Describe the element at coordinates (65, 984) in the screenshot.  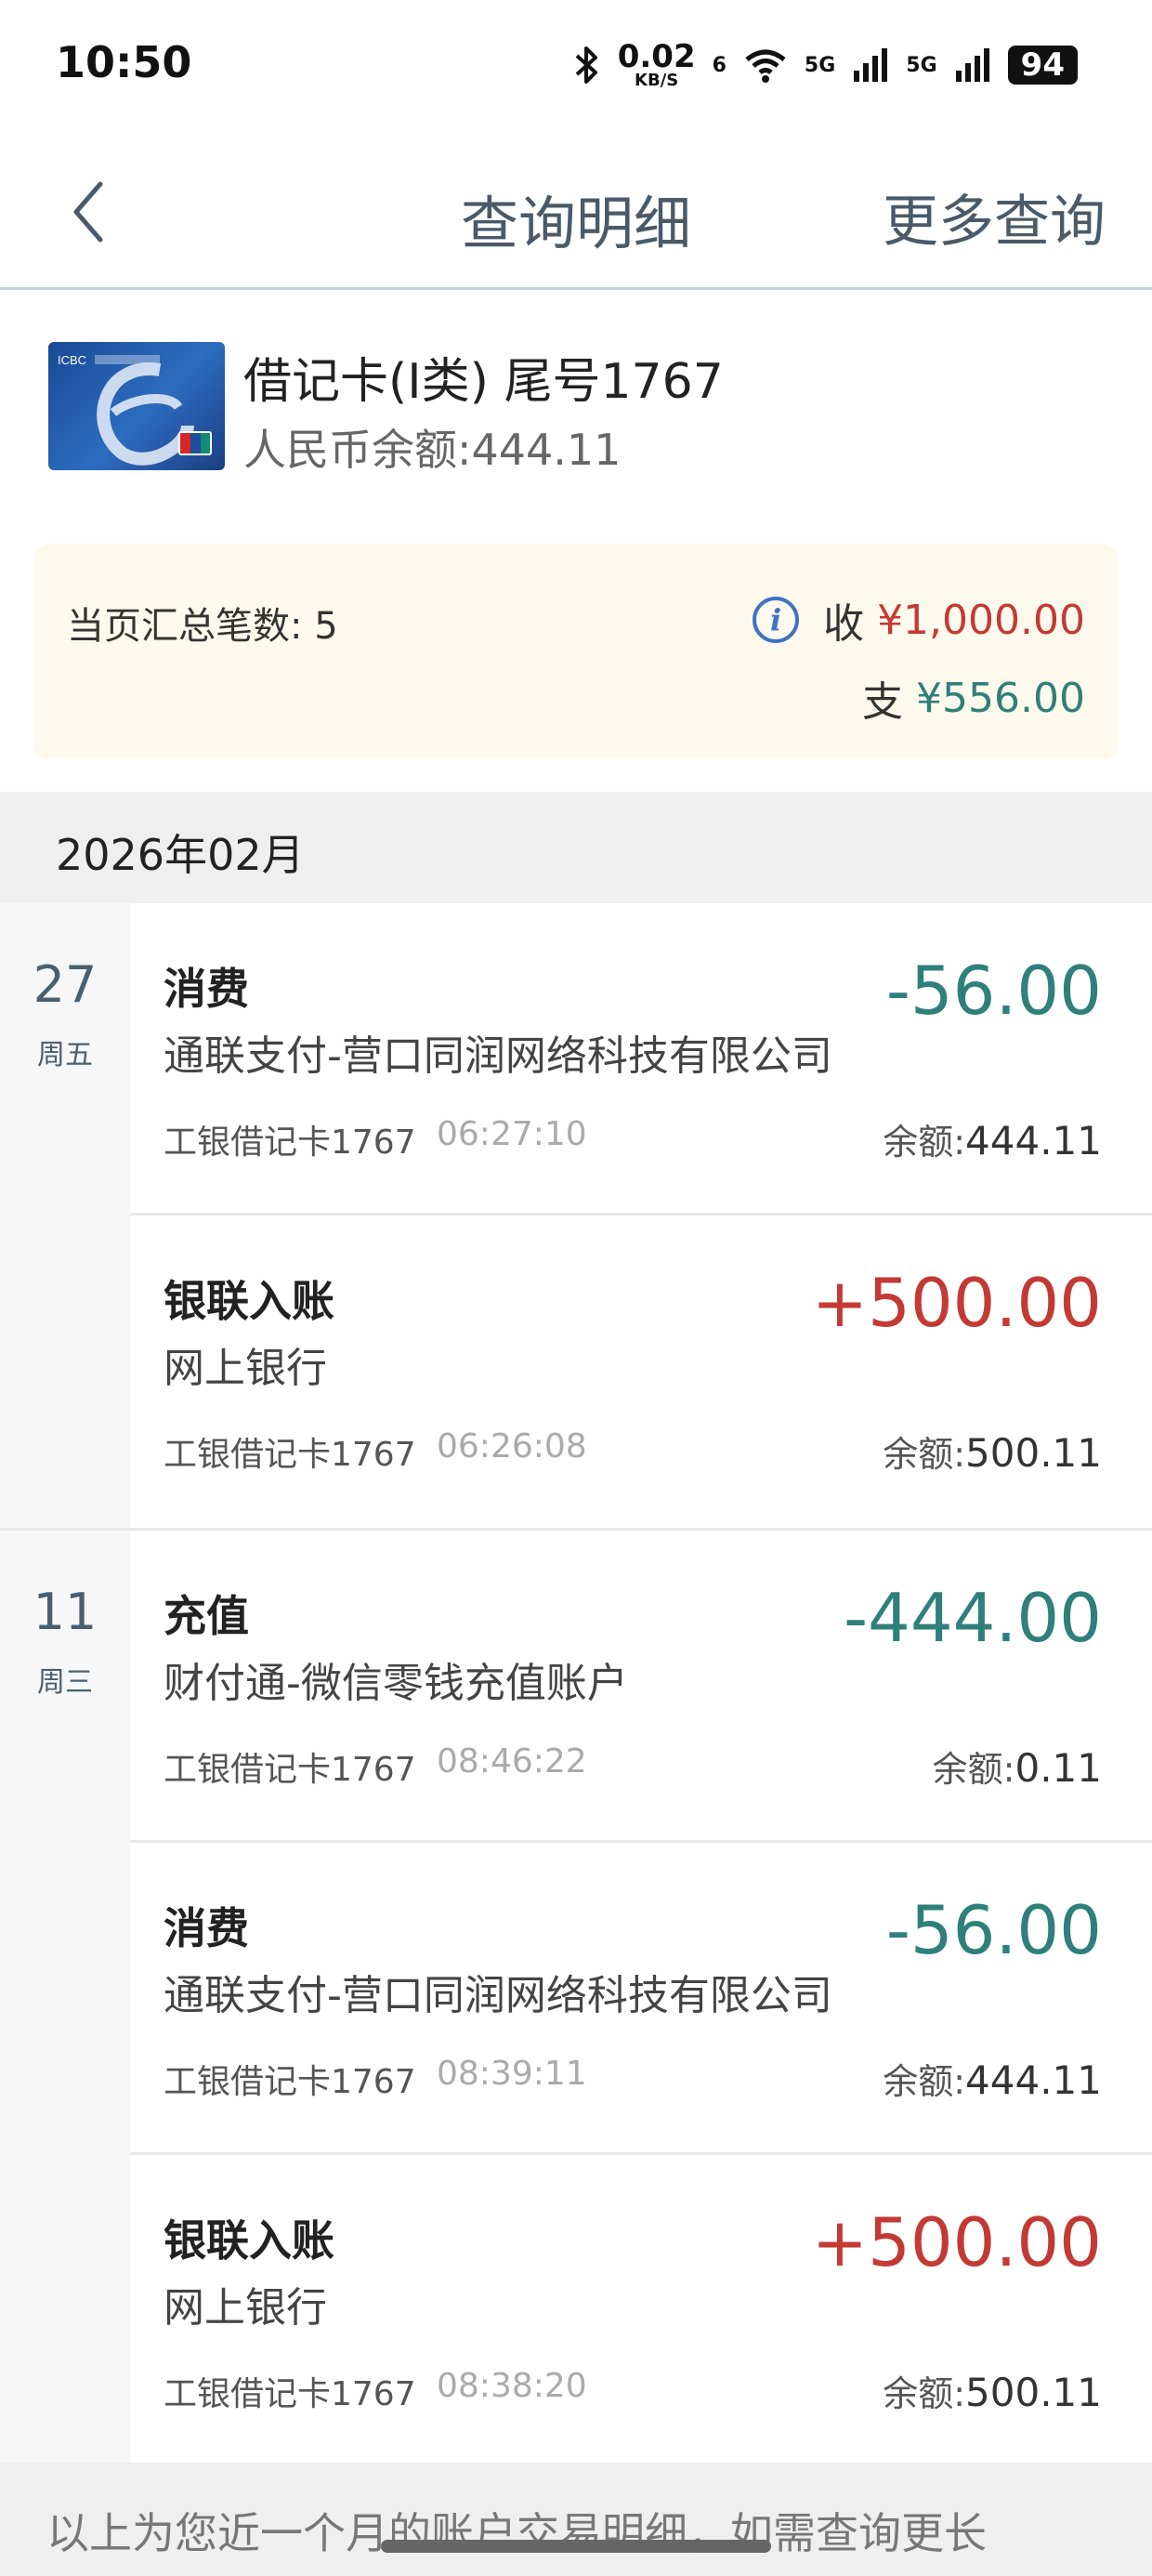
I see `day-number: 27` at that location.